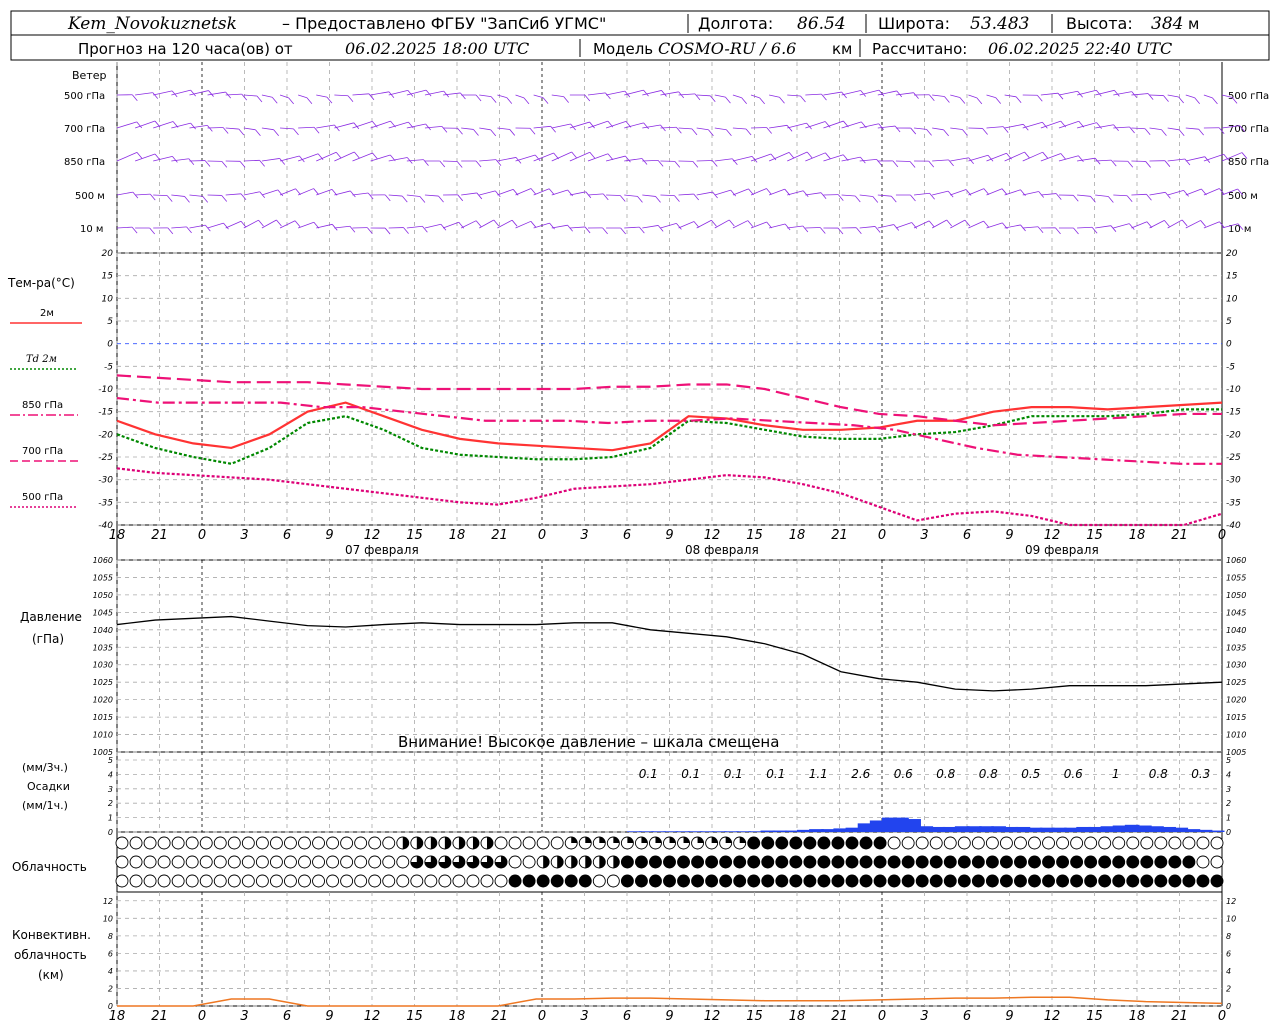  Describe the element at coordinates (1236, 735) in the screenshot. I see `pressure-tick-right: 1010` at that location.